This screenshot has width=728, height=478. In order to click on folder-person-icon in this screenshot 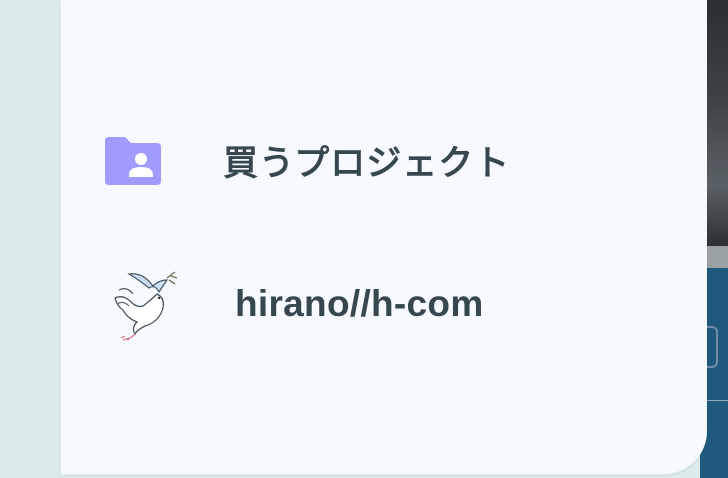, I will do `click(133, 161)`.